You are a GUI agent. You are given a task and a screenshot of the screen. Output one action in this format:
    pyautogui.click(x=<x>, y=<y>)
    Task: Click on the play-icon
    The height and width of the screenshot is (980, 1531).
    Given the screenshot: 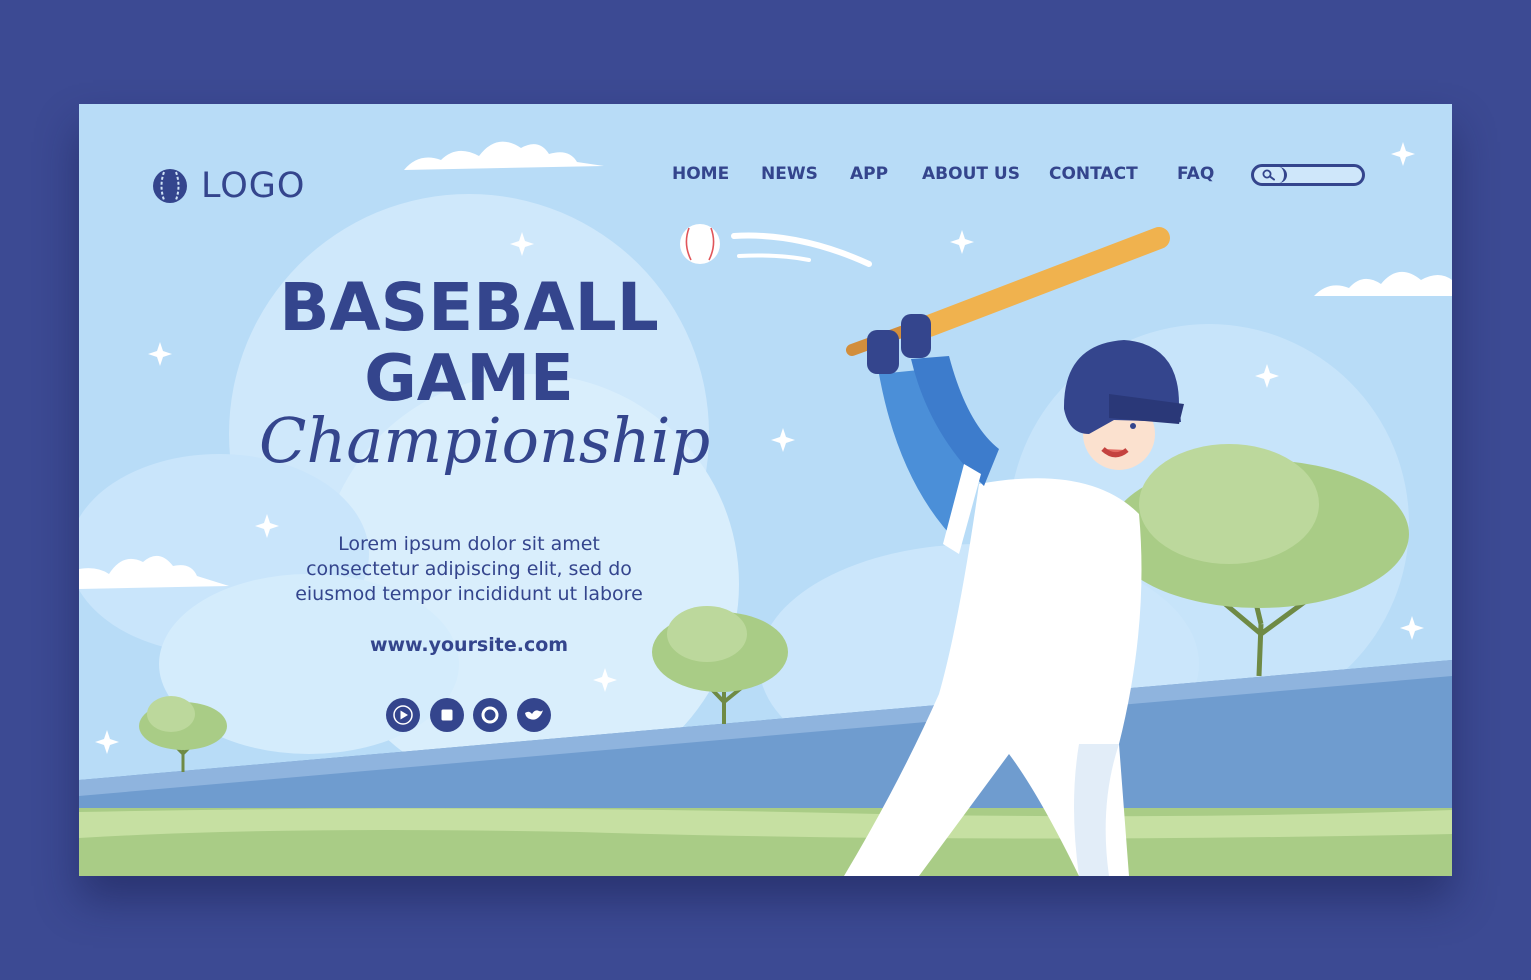 What is the action you would take?
    pyautogui.click(x=403, y=715)
    